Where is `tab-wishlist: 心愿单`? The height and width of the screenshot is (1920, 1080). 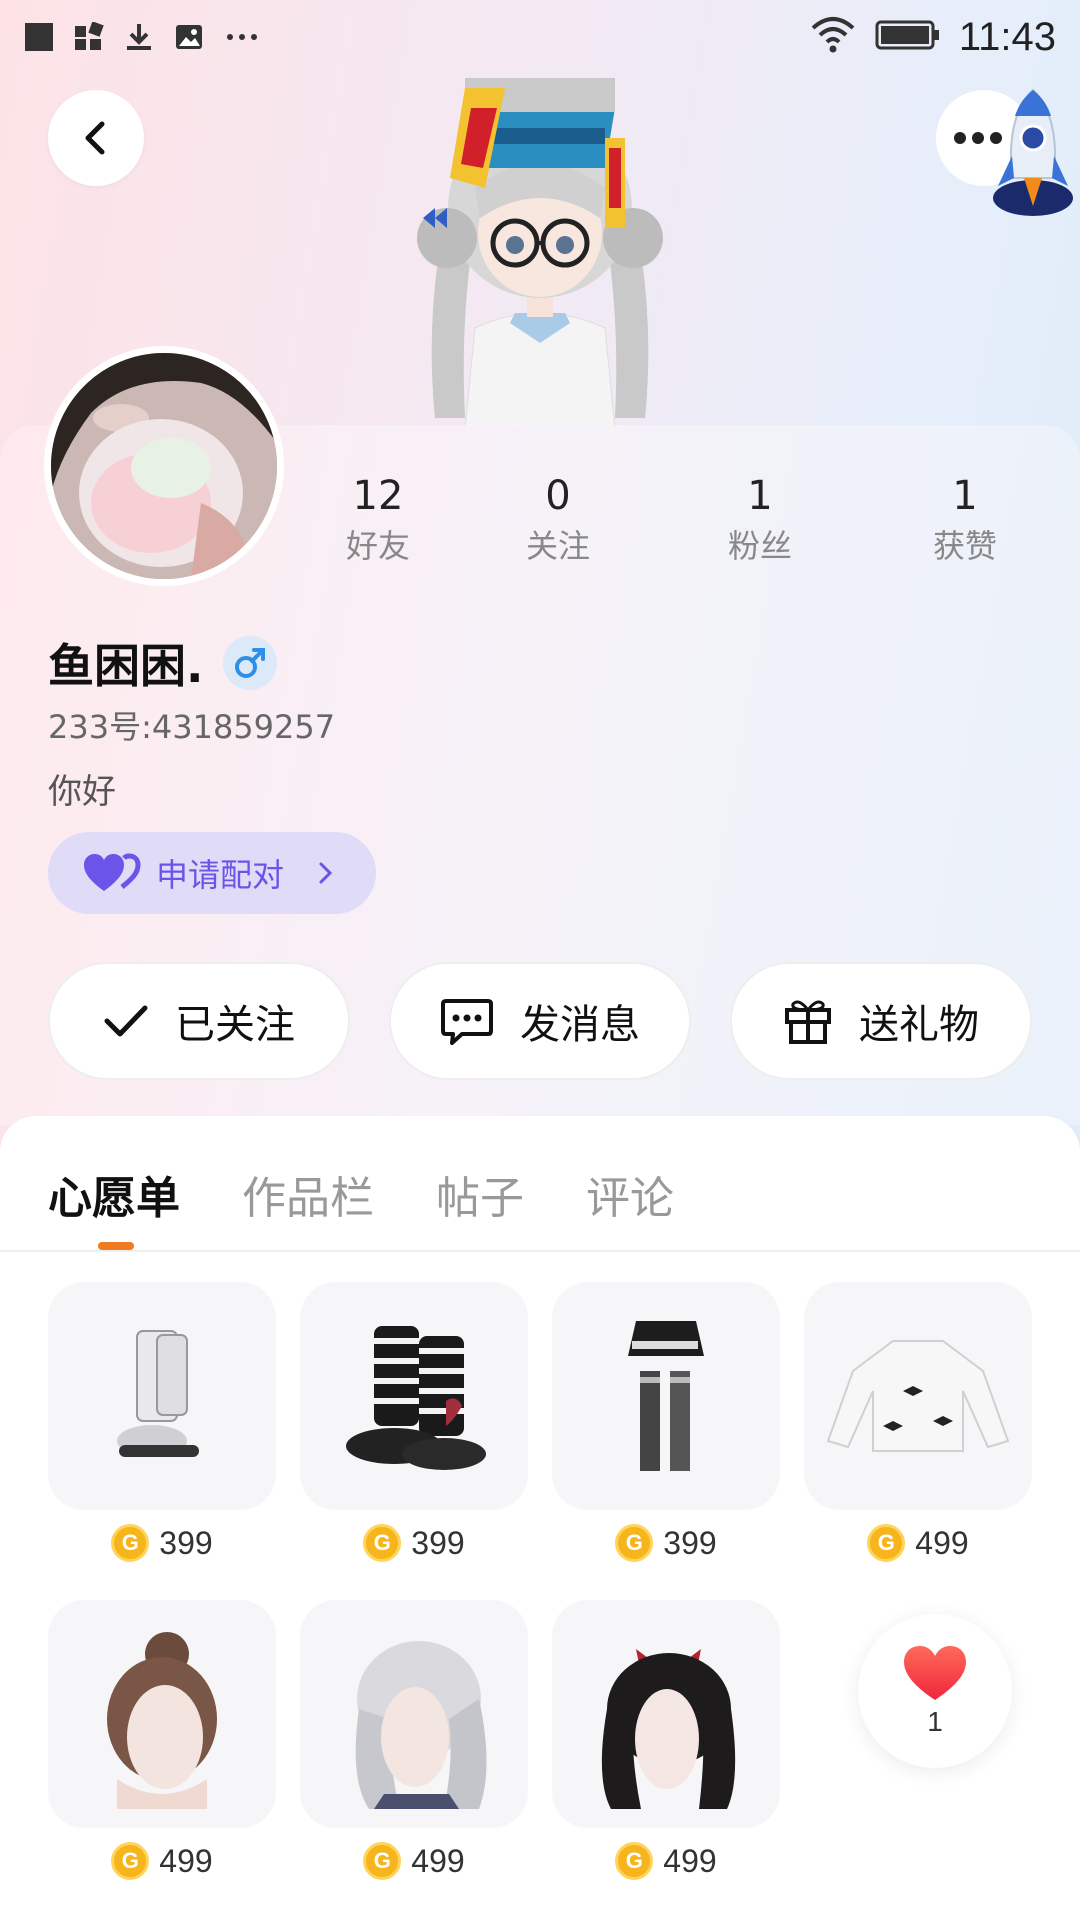
tab-wishlist: 心愿单 is located at coordinates (114, 1202).